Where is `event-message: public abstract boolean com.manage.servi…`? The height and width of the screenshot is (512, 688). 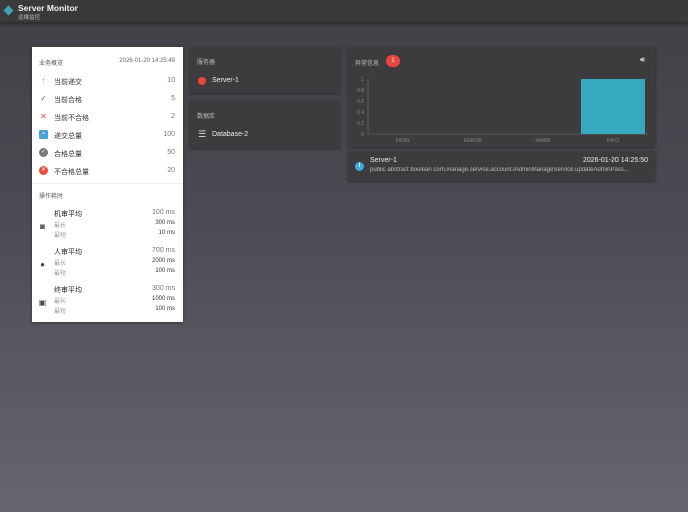 event-message: public abstract boolean com.manage.servi… is located at coordinates (499, 170).